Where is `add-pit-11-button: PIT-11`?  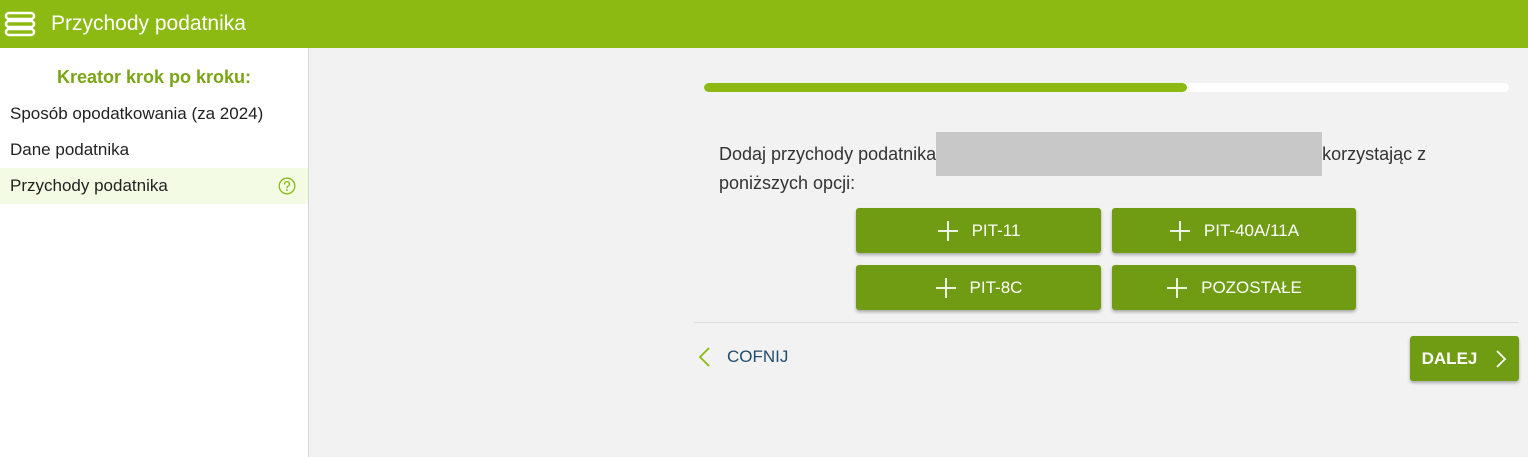 add-pit-11-button: PIT-11 is located at coordinates (978, 230).